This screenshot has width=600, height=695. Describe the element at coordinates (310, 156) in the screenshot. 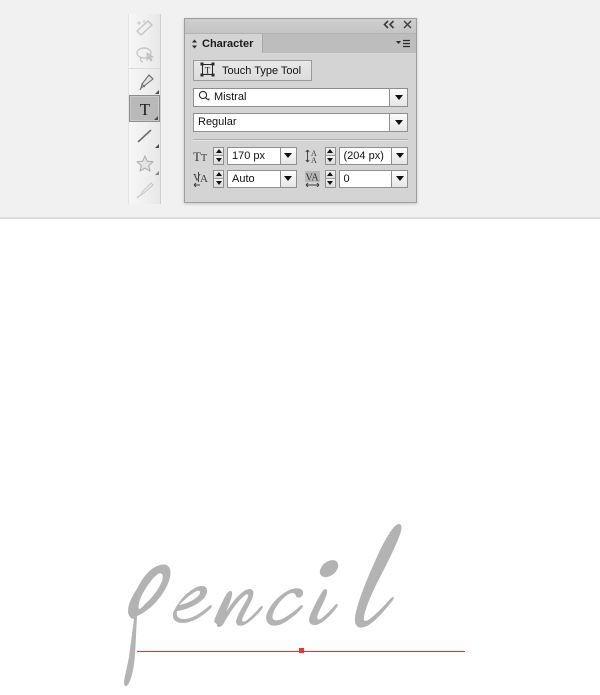

I see `leading-glyph-icon: A A` at that location.